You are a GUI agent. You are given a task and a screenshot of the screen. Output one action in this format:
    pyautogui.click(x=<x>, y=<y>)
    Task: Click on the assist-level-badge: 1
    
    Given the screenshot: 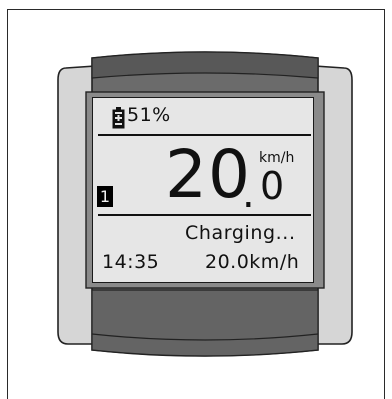 What is the action you would take?
    pyautogui.click(x=105, y=196)
    